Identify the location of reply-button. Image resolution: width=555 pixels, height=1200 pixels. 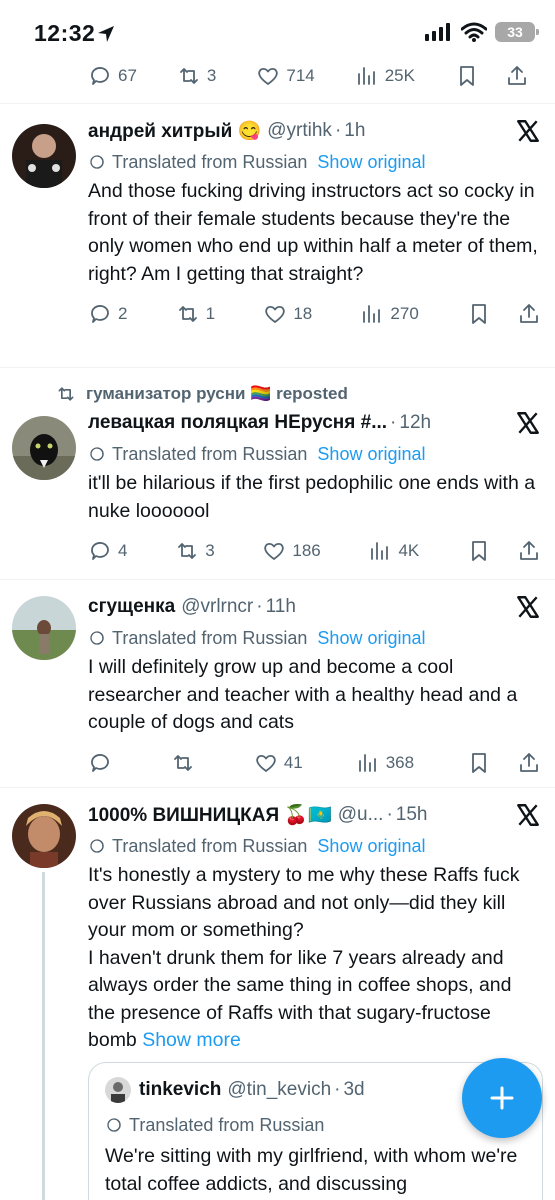
(103, 763).